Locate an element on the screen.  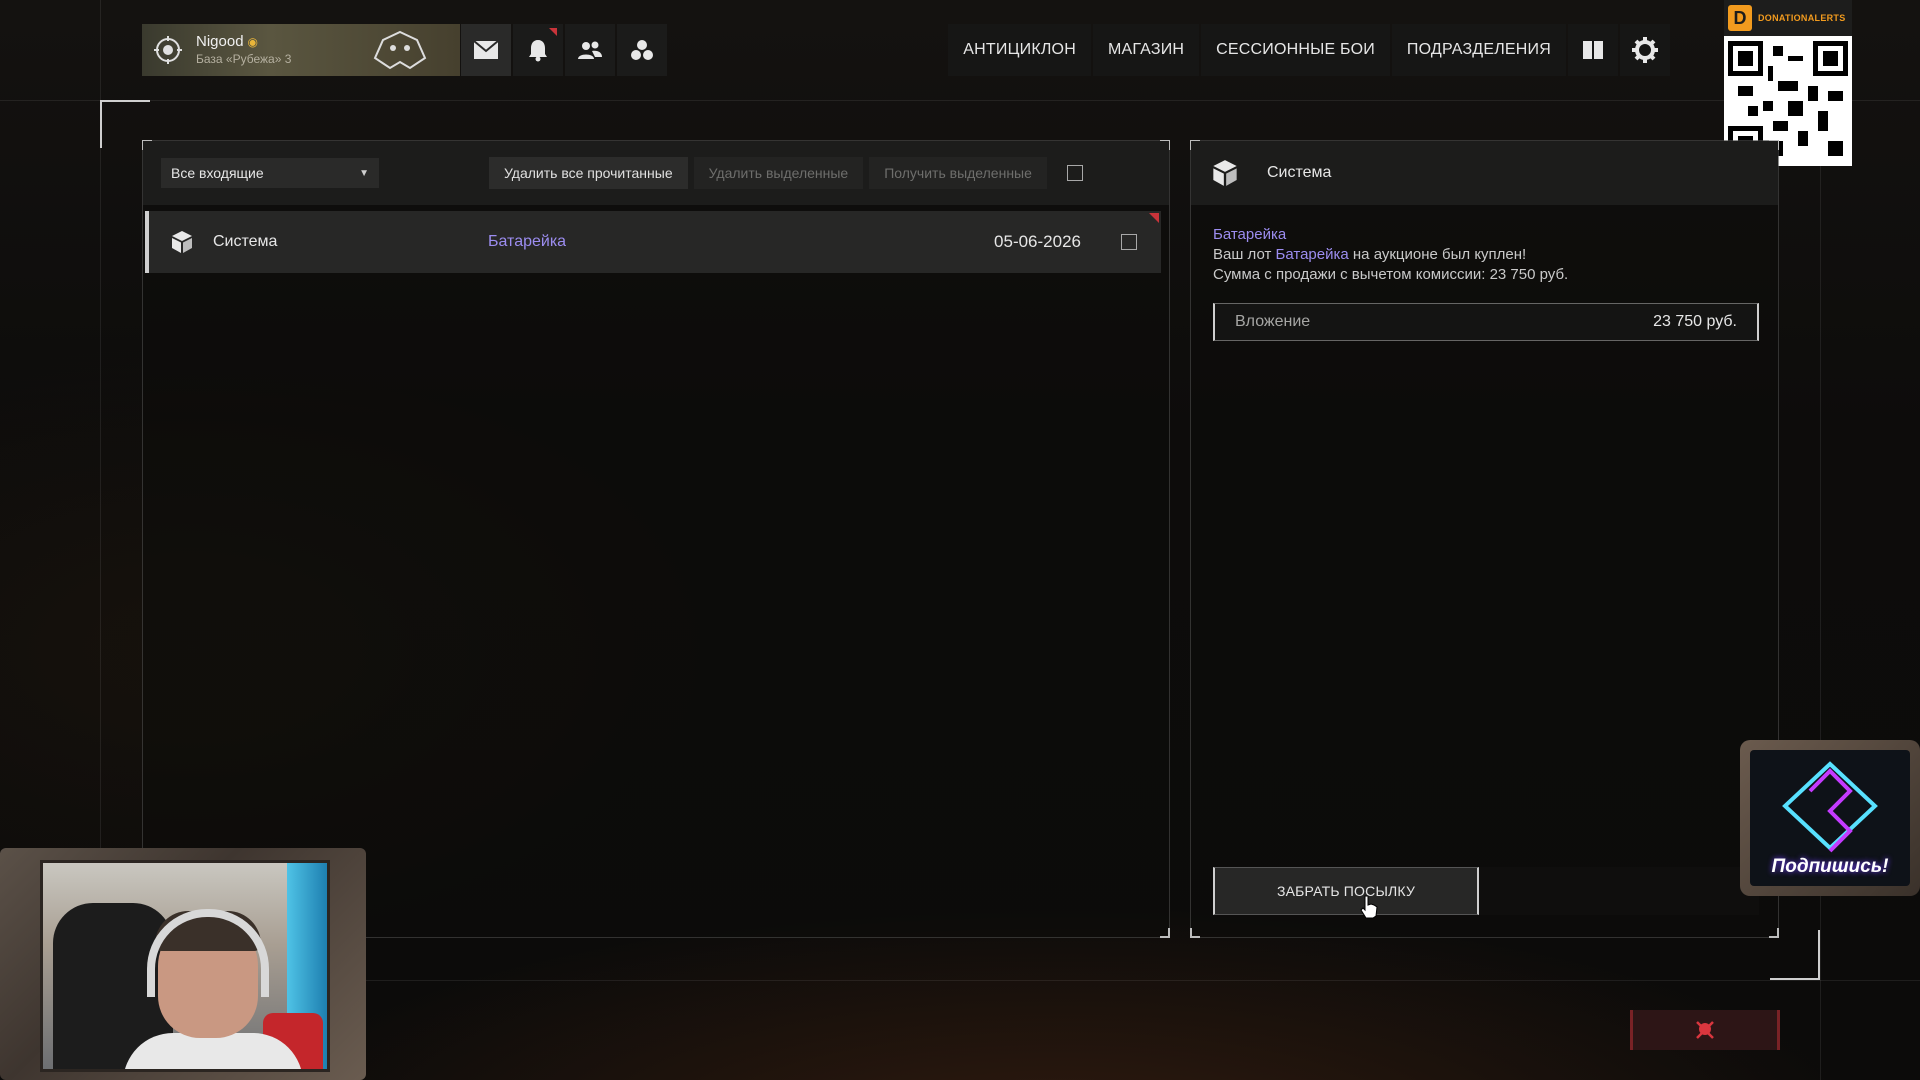
attachment-amount: 23 750 руб. is located at coordinates (1695, 321).